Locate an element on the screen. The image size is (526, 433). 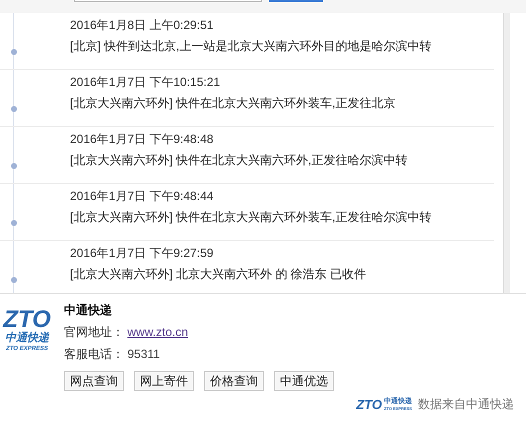
phone-label: 客服电话： is located at coordinates (94, 354).